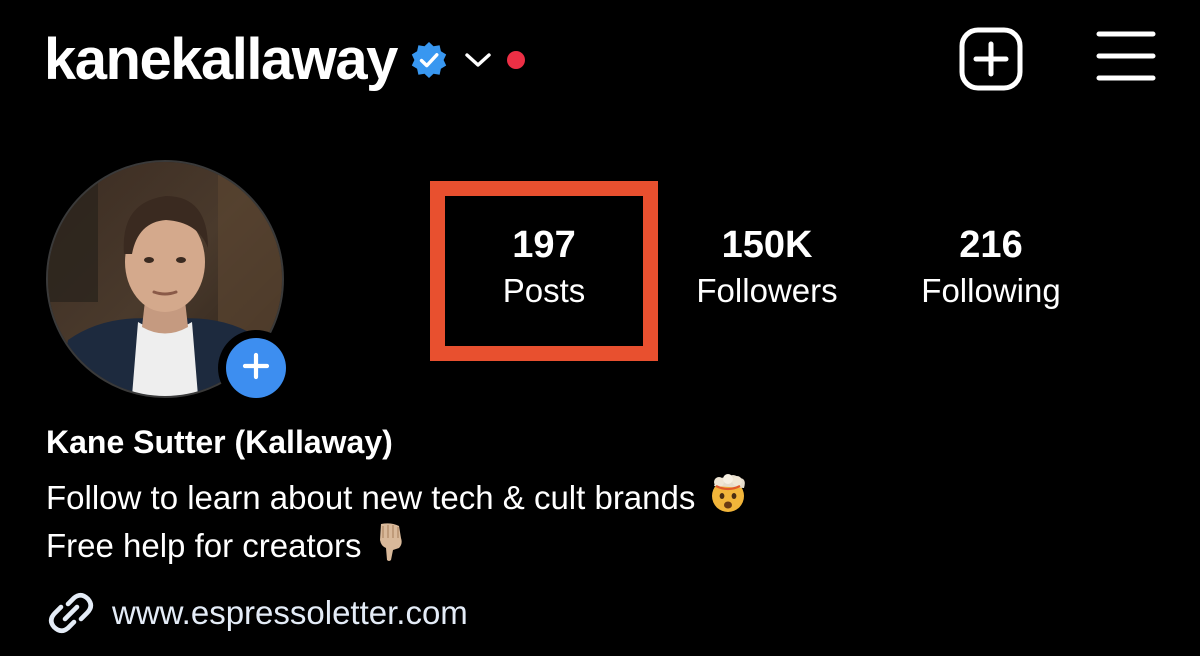  What do you see at coordinates (221, 59) in the screenshot?
I see `username: kanekallaway` at bounding box center [221, 59].